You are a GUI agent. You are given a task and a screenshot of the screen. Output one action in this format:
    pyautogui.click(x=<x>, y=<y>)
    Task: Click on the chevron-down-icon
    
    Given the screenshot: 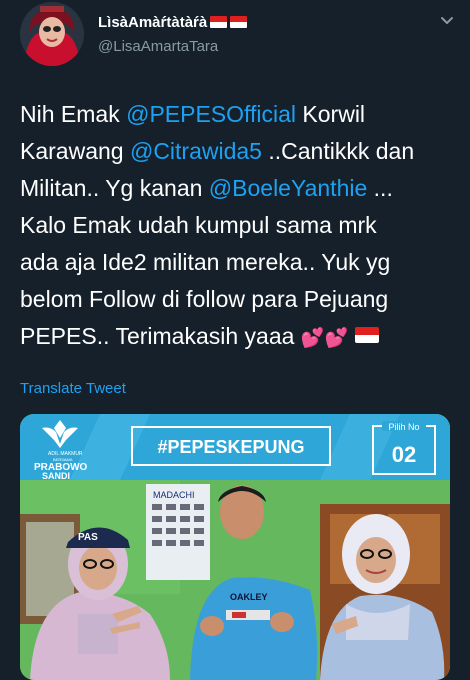 What is the action you would take?
    pyautogui.click(x=447, y=21)
    